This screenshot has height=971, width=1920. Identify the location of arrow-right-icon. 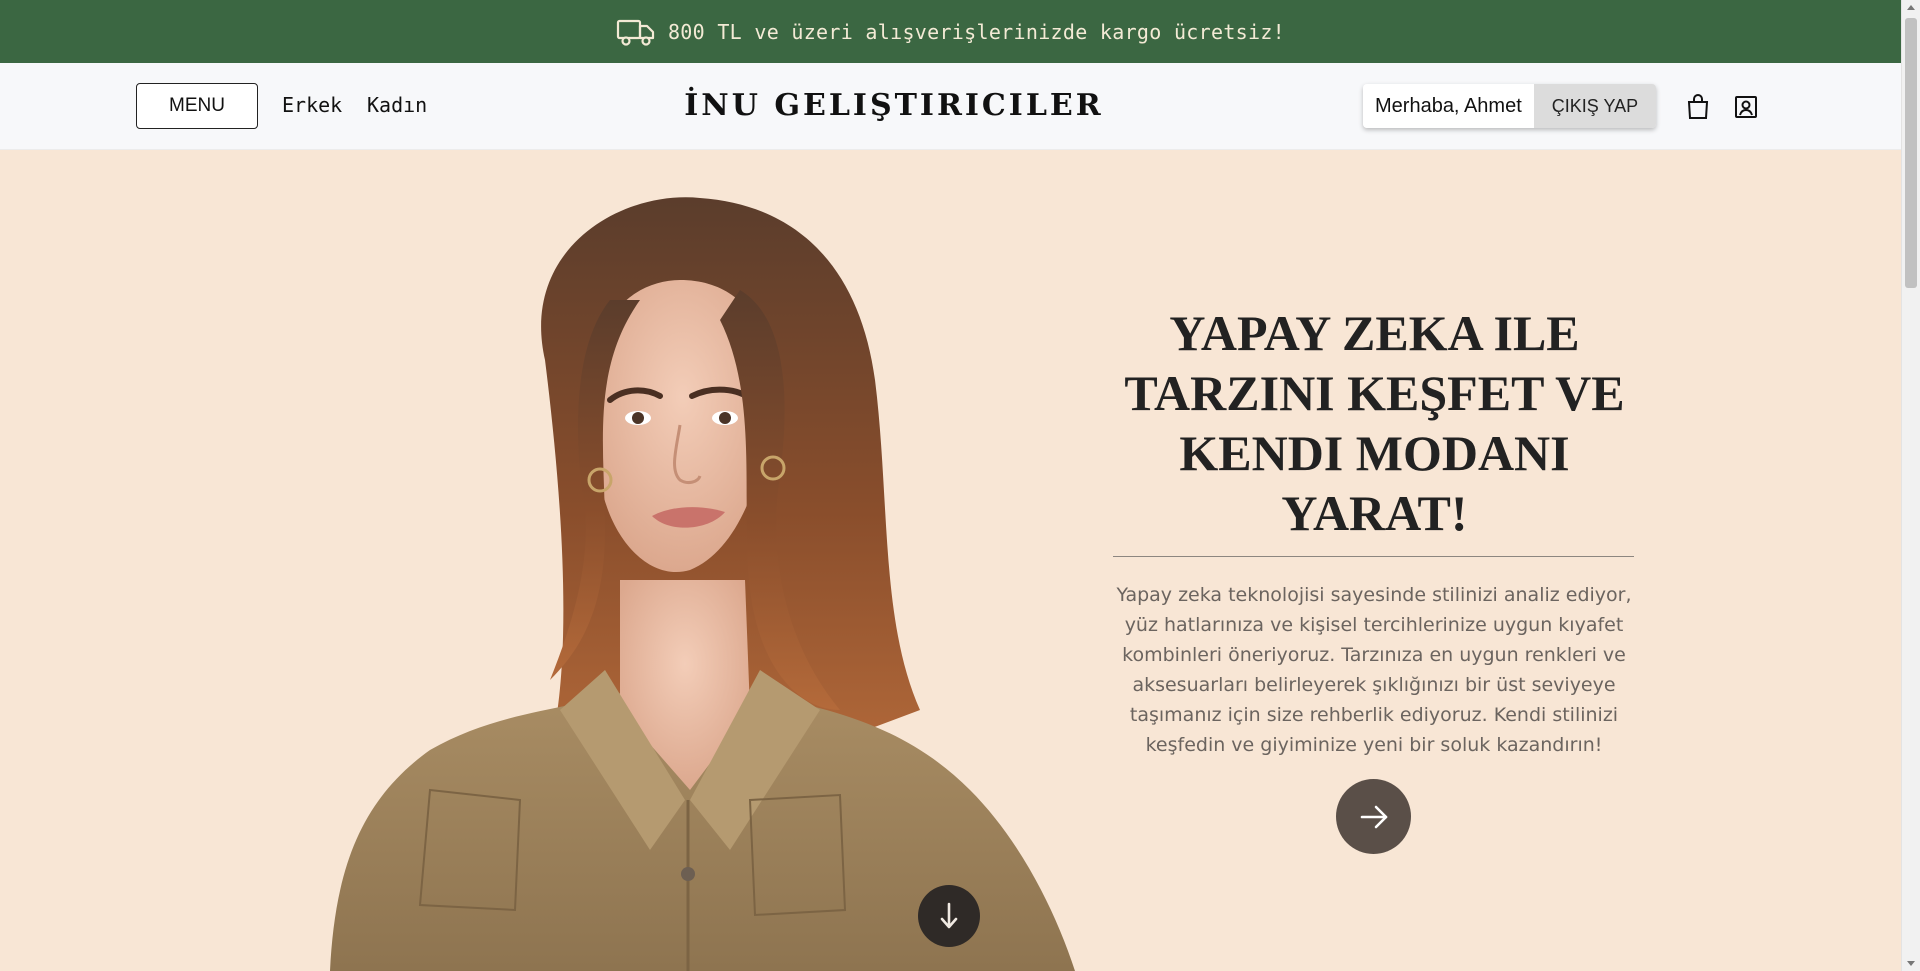
(1373, 816).